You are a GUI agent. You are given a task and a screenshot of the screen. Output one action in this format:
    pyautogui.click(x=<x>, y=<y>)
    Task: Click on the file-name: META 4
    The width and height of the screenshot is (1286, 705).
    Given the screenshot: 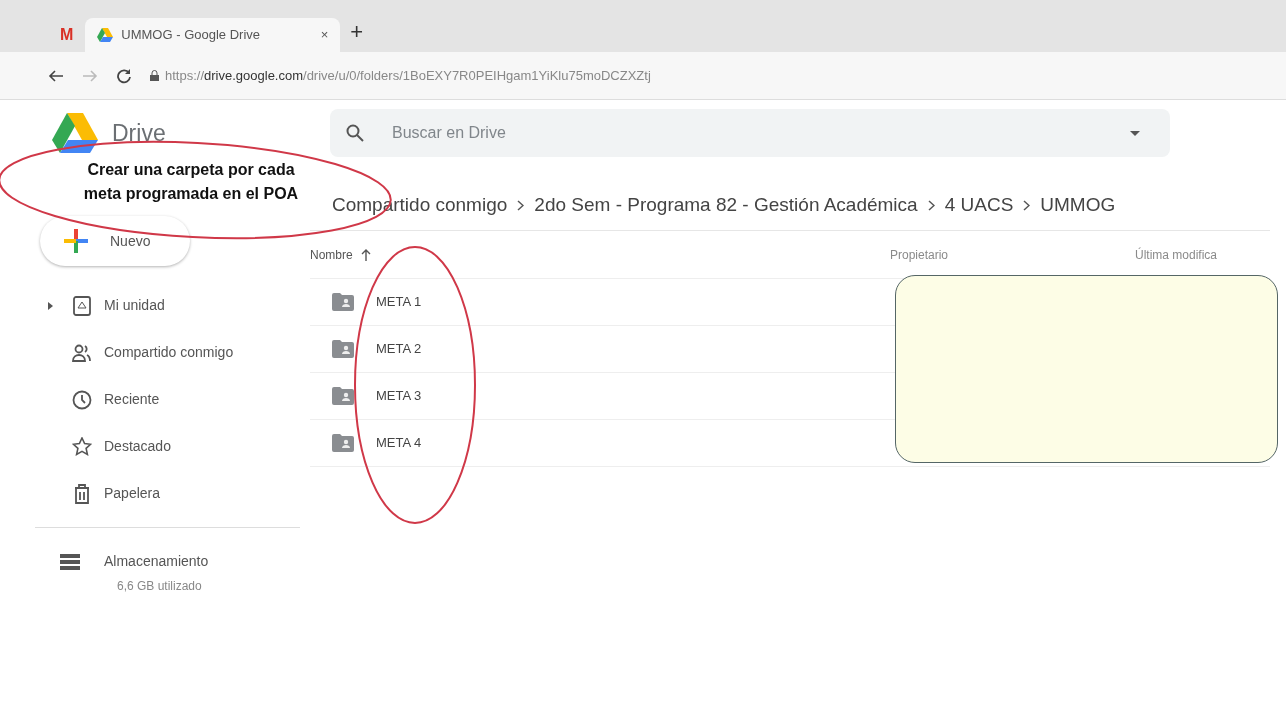 What is the action you would take?
    pyautogui.click(x=399, y=443)
    